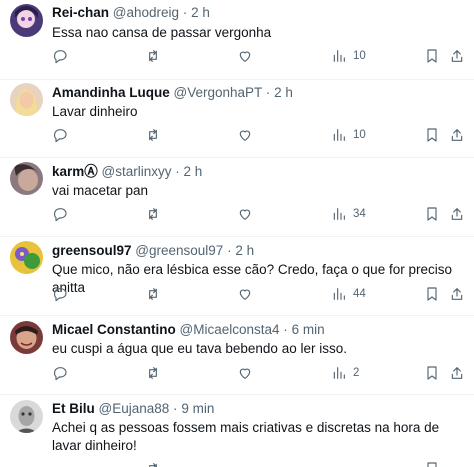 This screenshot has width=474, height=467. What do you see at coordinates (359, 294) in the screenshot?
I see `views-count: 44` at bounding box center [359, 294].